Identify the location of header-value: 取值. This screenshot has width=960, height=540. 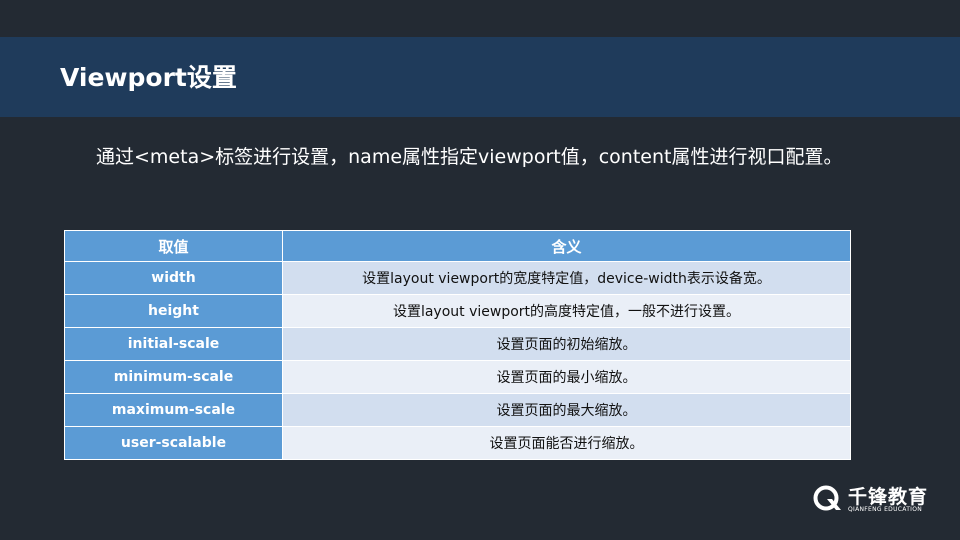
(173, 246).